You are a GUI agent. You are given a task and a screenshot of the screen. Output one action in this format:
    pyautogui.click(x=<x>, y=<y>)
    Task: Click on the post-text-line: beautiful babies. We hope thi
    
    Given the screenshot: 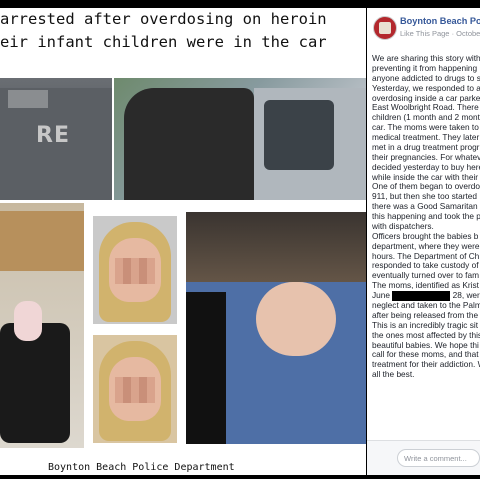 What is the action you would take?
    pyautogui.click(x=425, y=345)
    